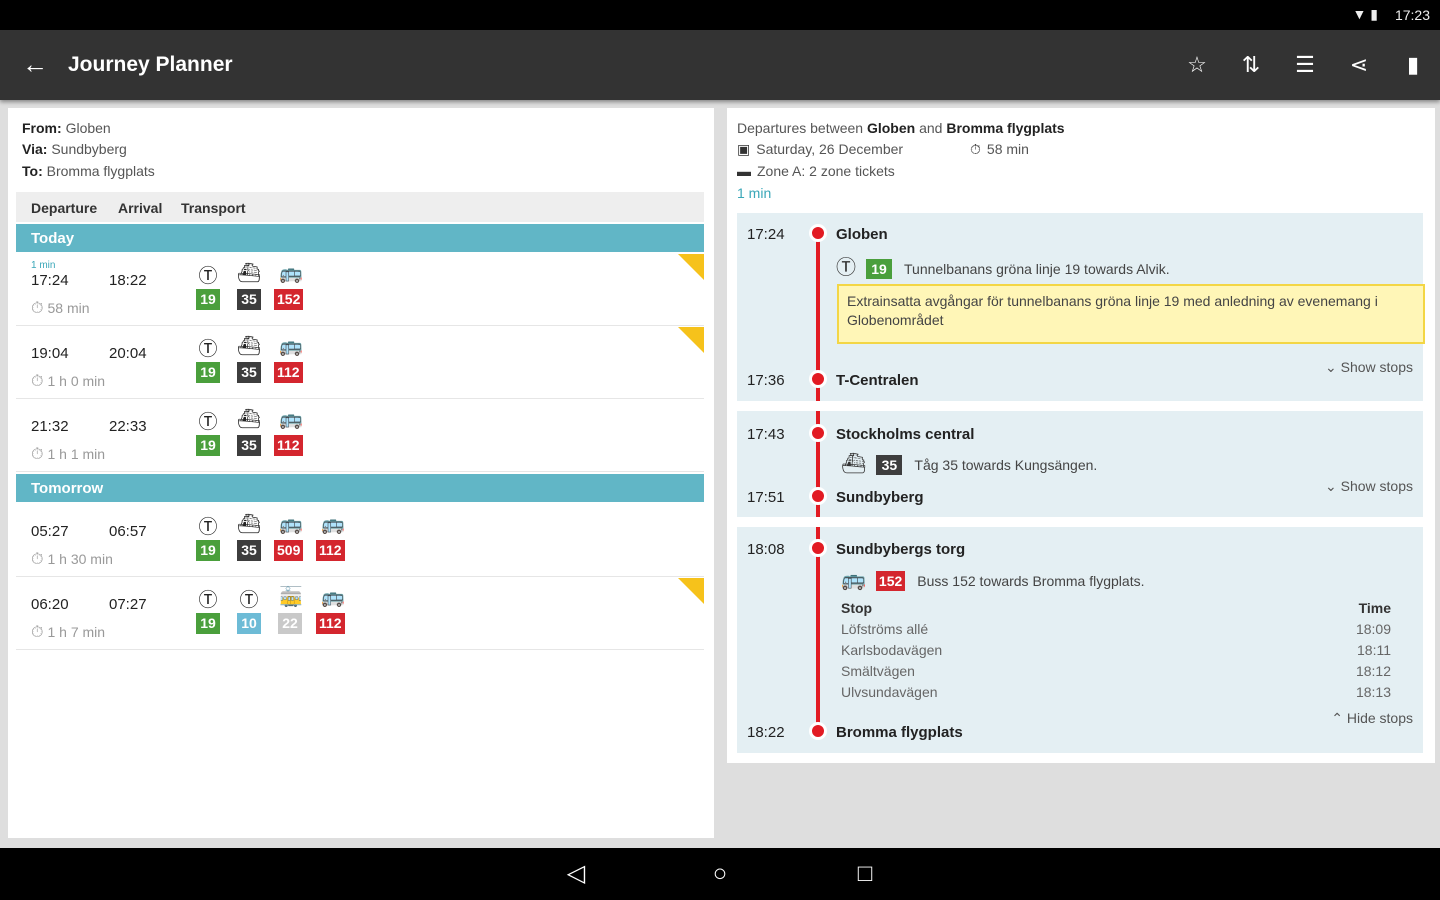  I want to click on stop-time: 17:24, so click(766, 234).